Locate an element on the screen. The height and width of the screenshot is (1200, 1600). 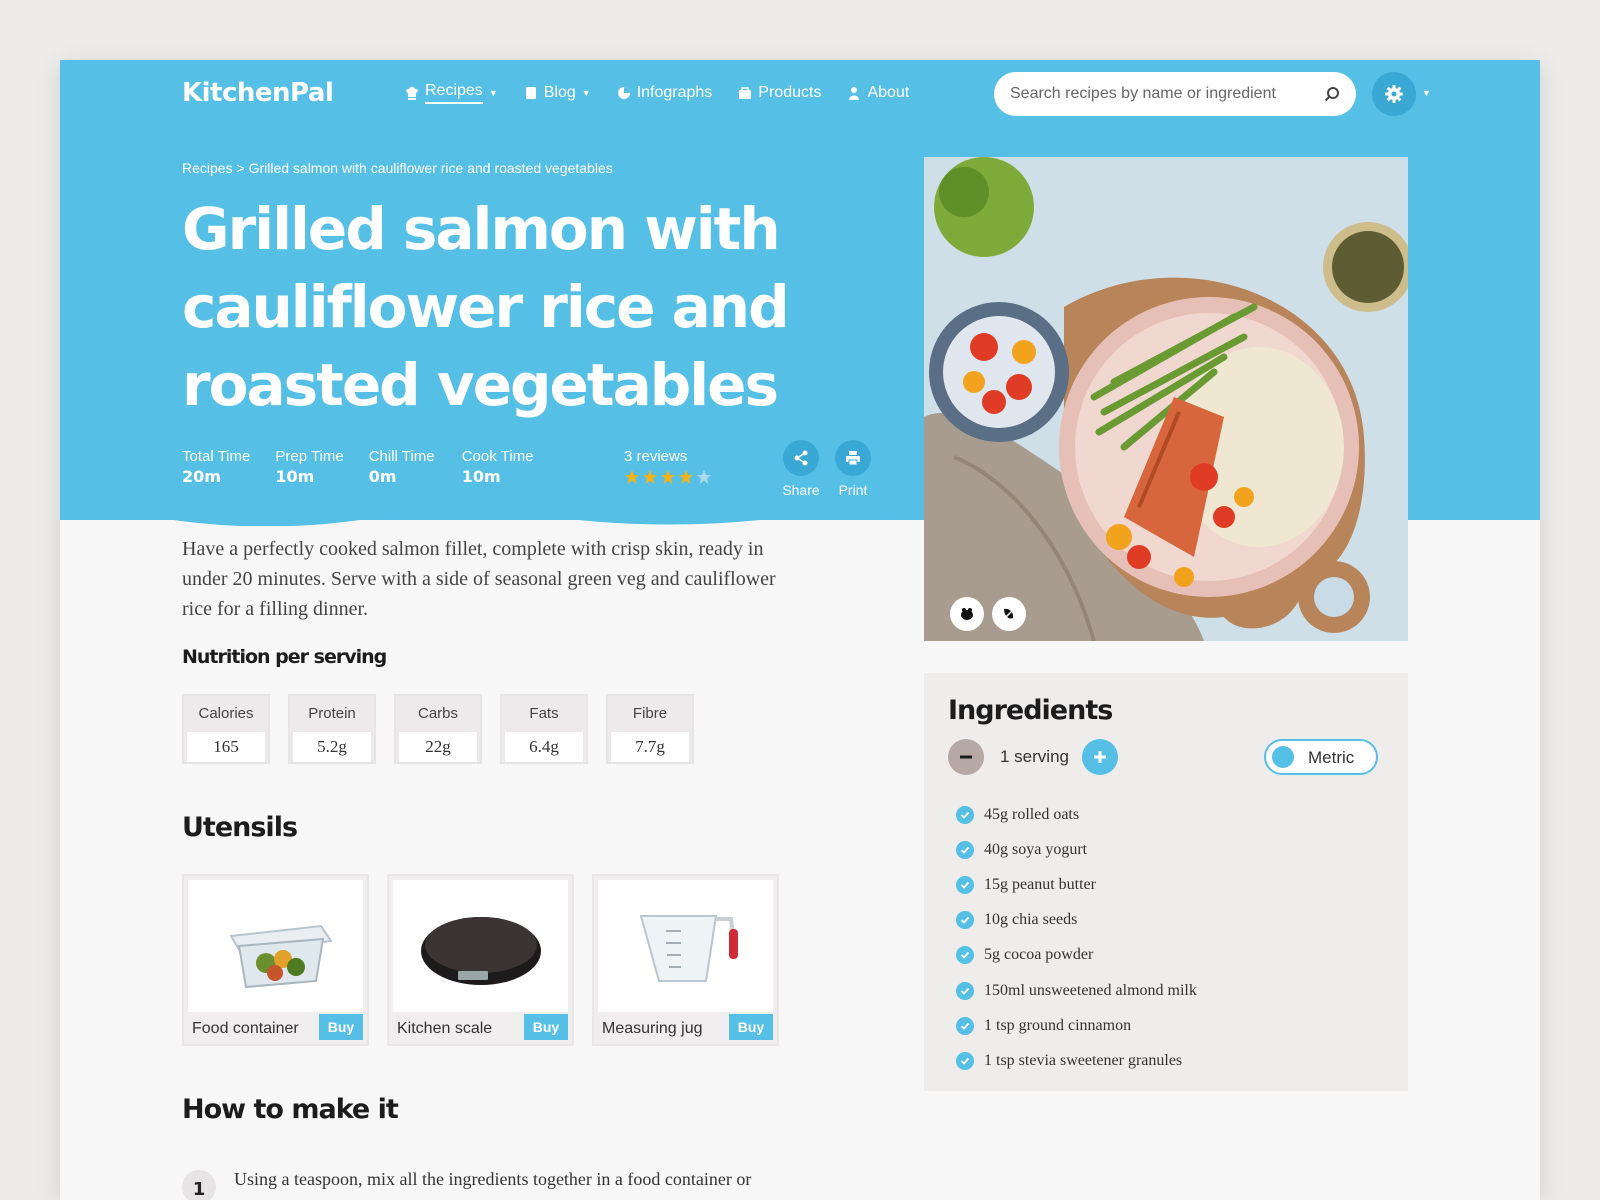
ingredient-item: 1 tsp stevia sweetener granules is located at coordinates (1076, 1060).